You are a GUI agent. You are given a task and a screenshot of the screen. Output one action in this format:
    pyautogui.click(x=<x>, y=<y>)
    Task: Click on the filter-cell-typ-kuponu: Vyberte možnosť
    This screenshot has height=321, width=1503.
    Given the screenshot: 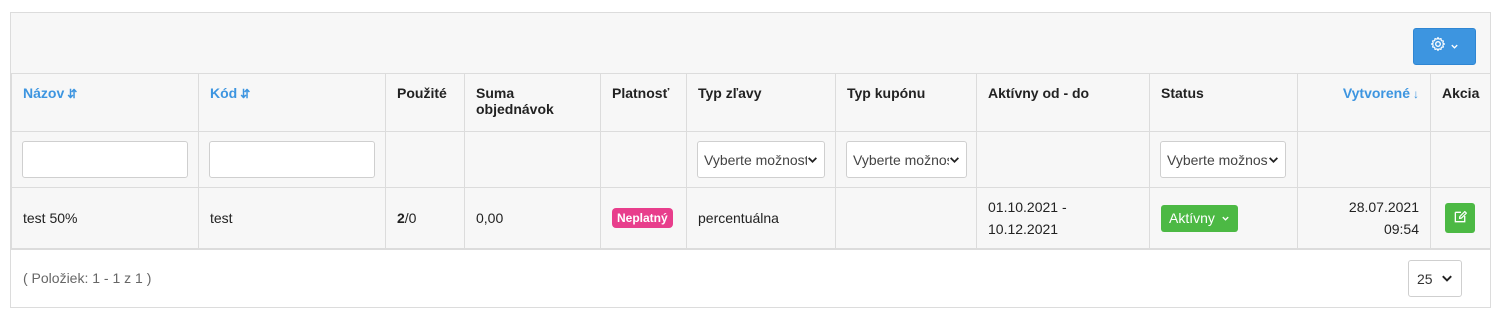 What is the action you would take?
    pyautogui.click(x=906, y=159)
    